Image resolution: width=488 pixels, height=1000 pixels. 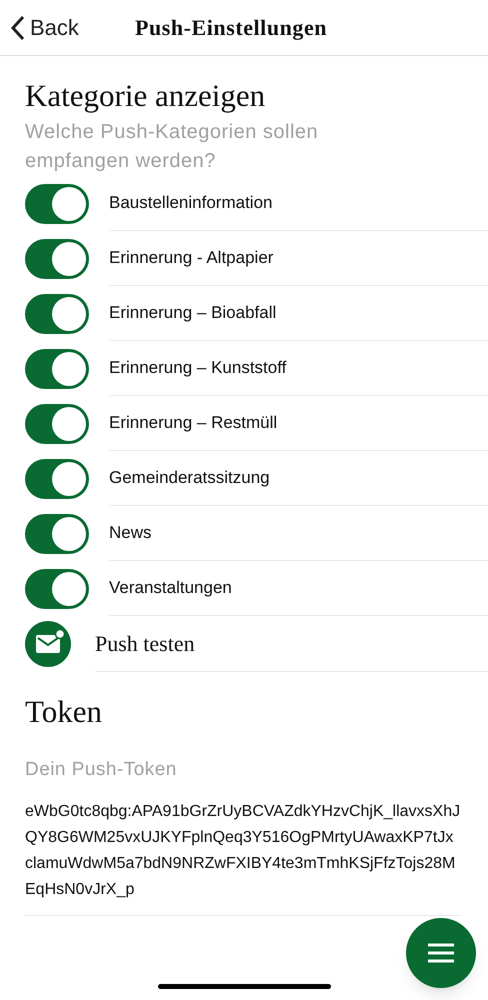 What do you see at coordinates (101, 770) in the screenshot?
I see `token-label: Dein Push-Token` at bounding box center [101, 770].